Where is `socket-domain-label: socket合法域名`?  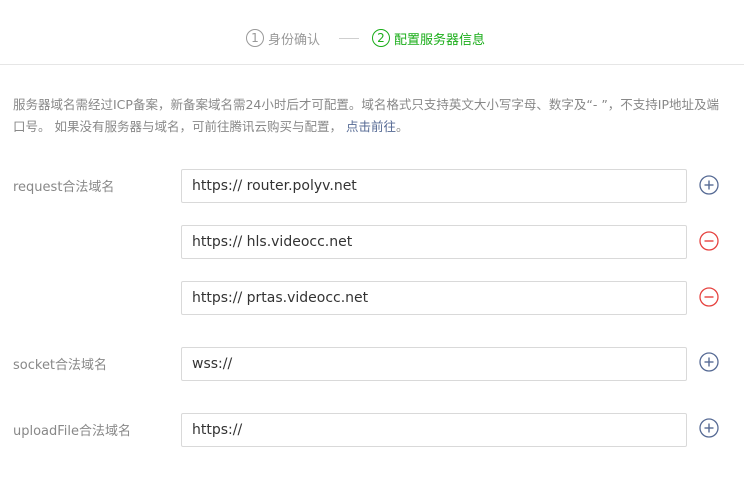
socket-domain-label: socket合法域名 is located at coordinates (60, 365).